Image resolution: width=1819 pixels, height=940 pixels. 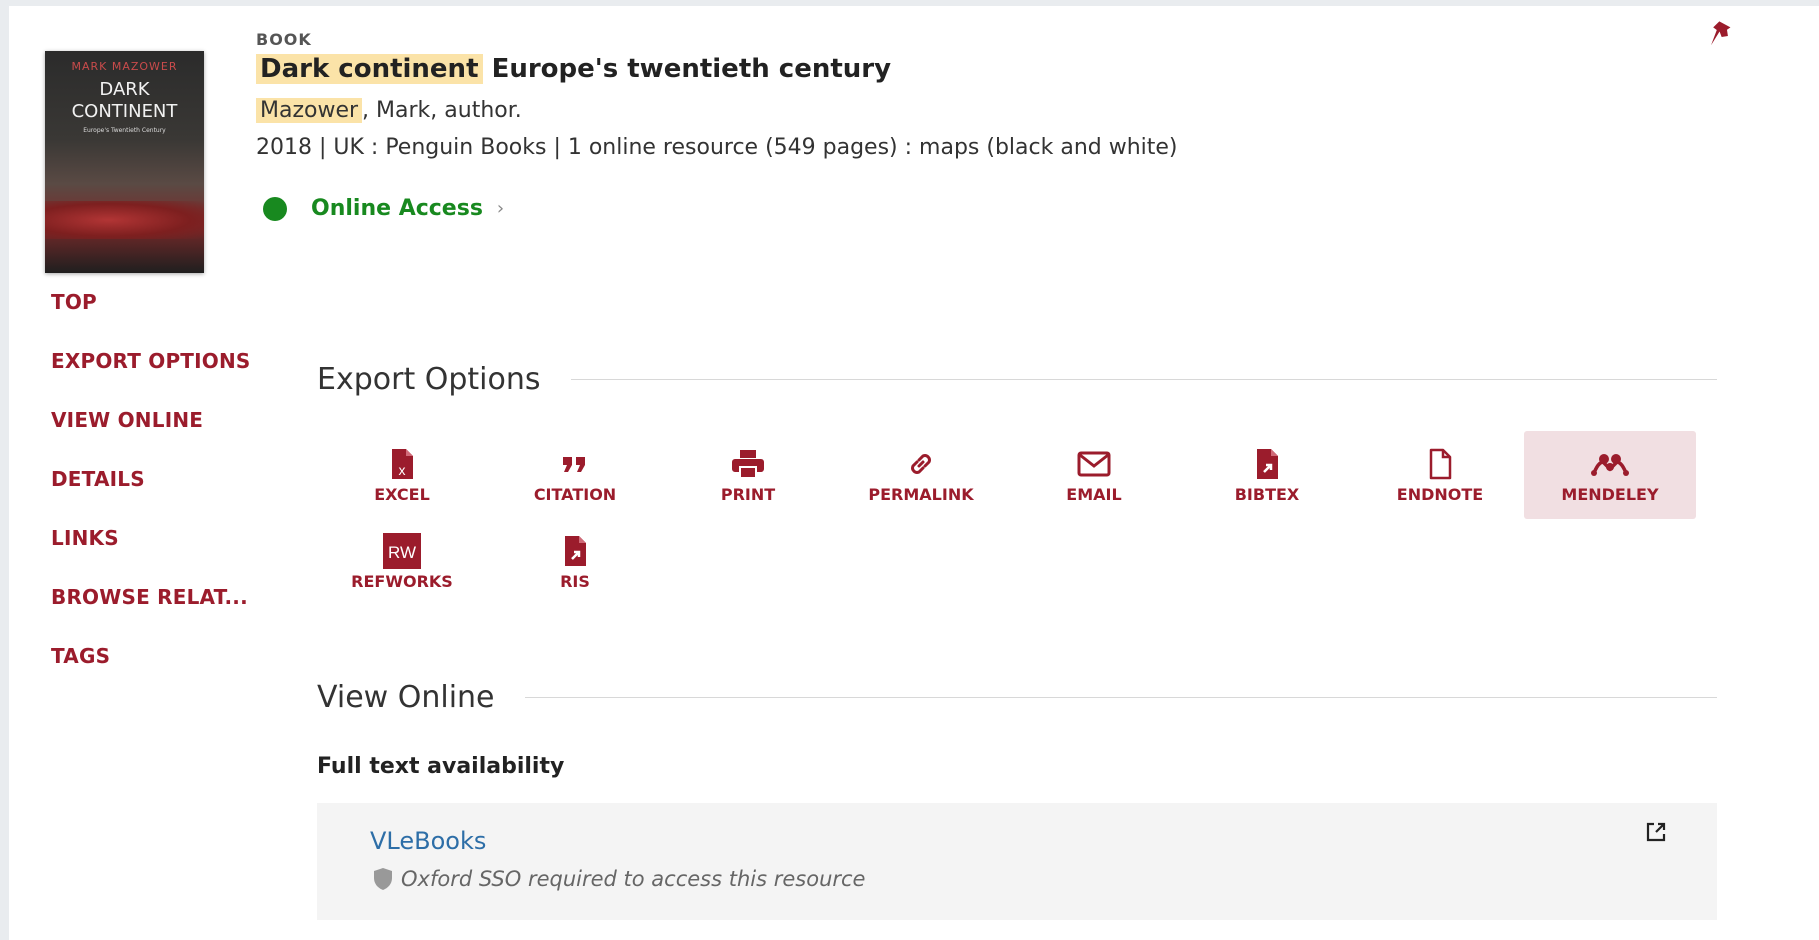 I want to click on export-refworks-button: RW REFWORKS, so click(x=402, y=562).